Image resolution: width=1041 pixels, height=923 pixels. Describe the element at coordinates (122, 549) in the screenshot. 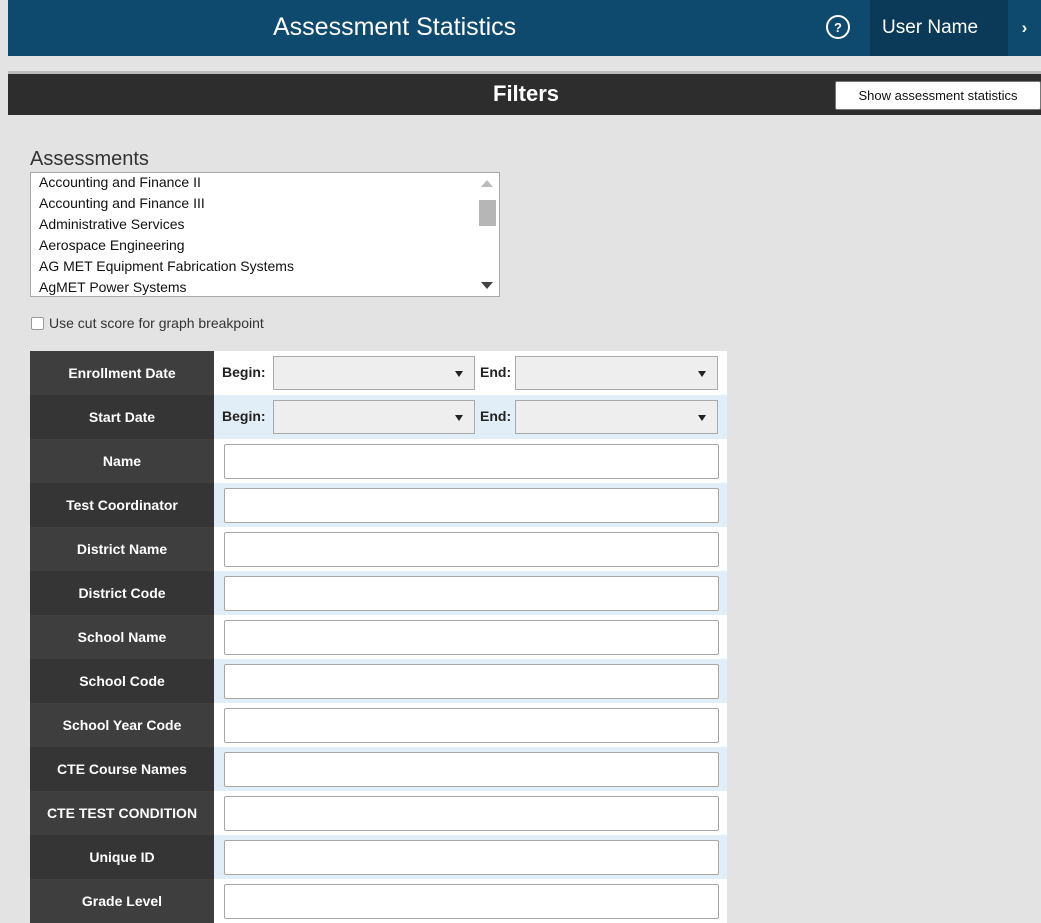

I see `filter-label: District Name` at that location.